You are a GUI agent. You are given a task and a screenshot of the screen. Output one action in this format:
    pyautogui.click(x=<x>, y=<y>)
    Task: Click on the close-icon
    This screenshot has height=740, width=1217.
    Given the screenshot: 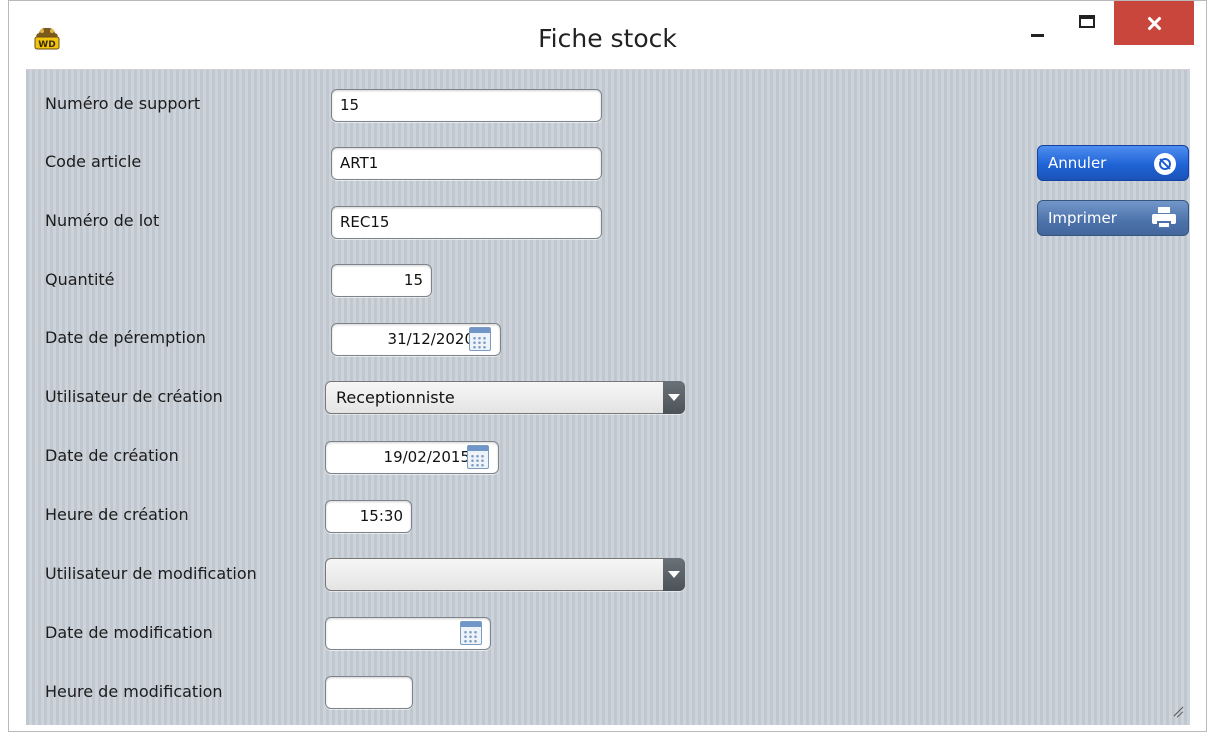 What is the action you would take?
    pyautogui.click(x=1154, y=23)
    